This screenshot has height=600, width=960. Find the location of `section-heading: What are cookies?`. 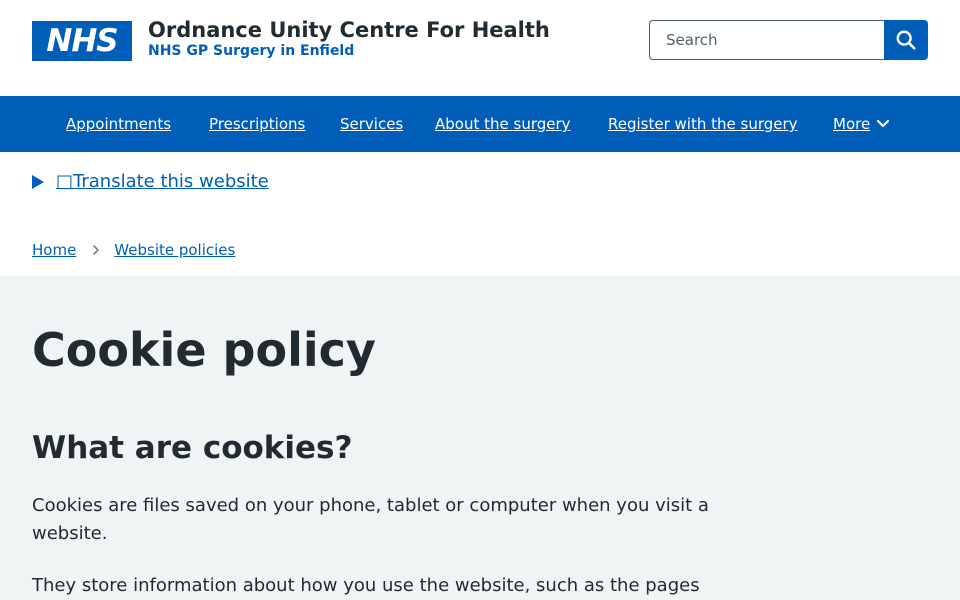

section-heading: What are cookies? is located at coordinates (192, 448).